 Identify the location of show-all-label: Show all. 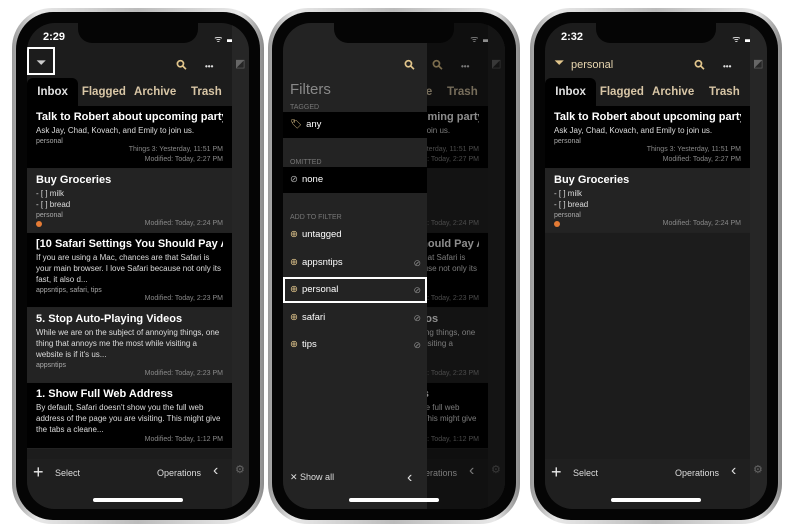
(317, 477).